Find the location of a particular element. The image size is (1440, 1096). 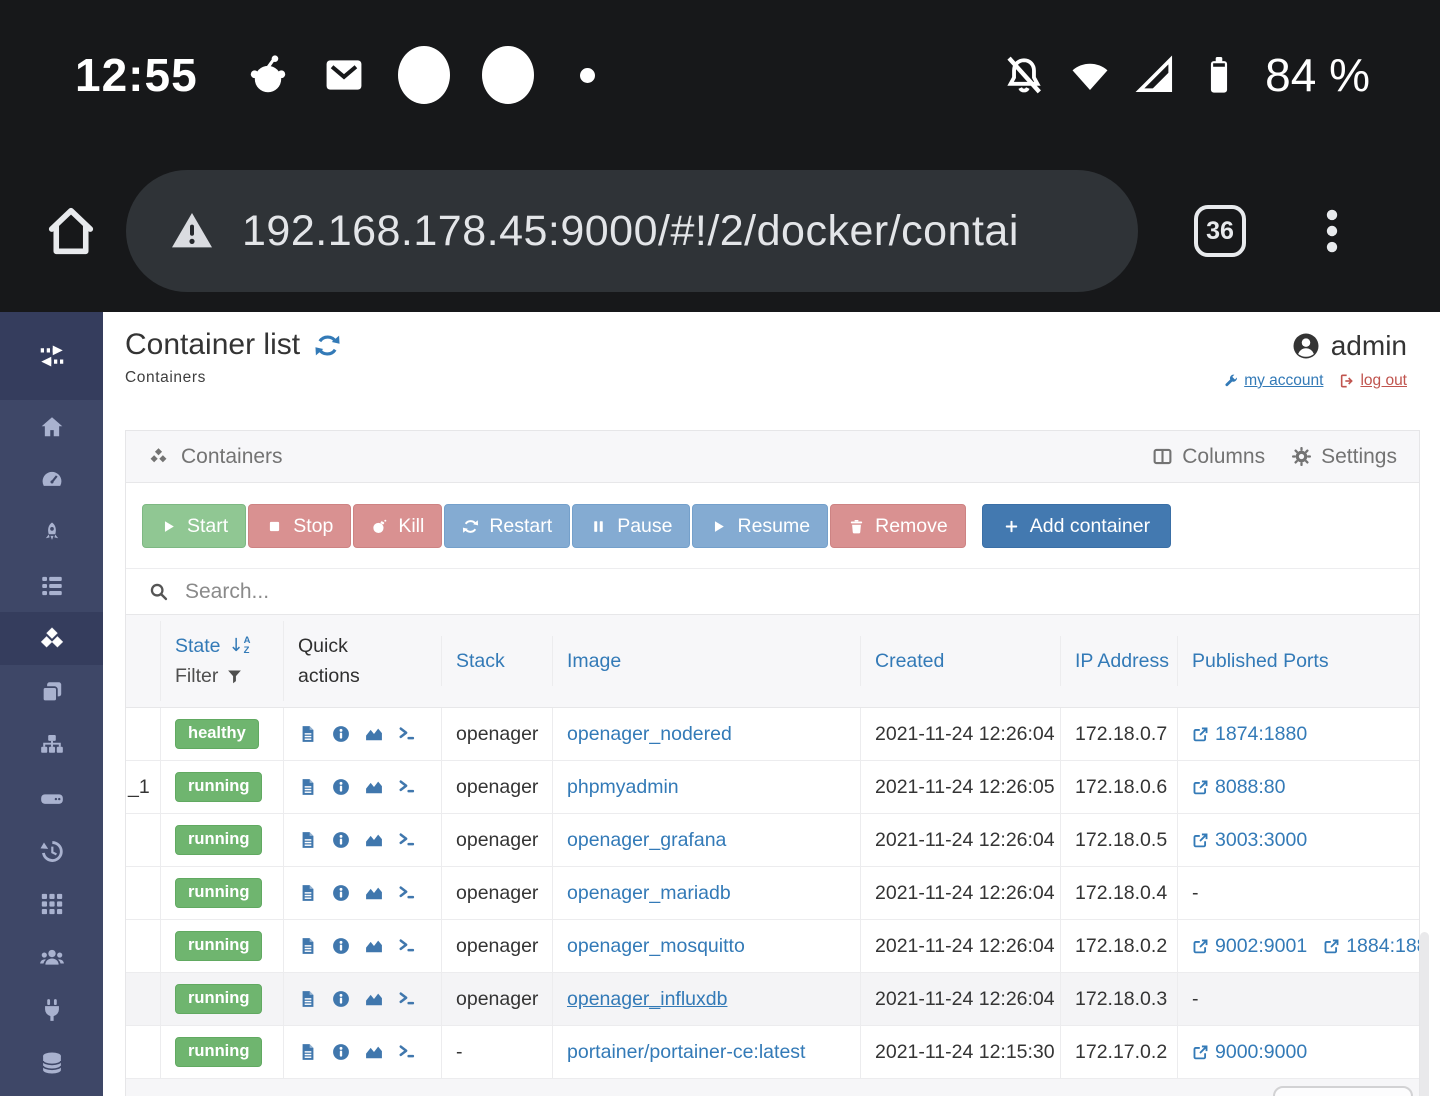

sidebar-item-home is located at coordinates (51, 426).